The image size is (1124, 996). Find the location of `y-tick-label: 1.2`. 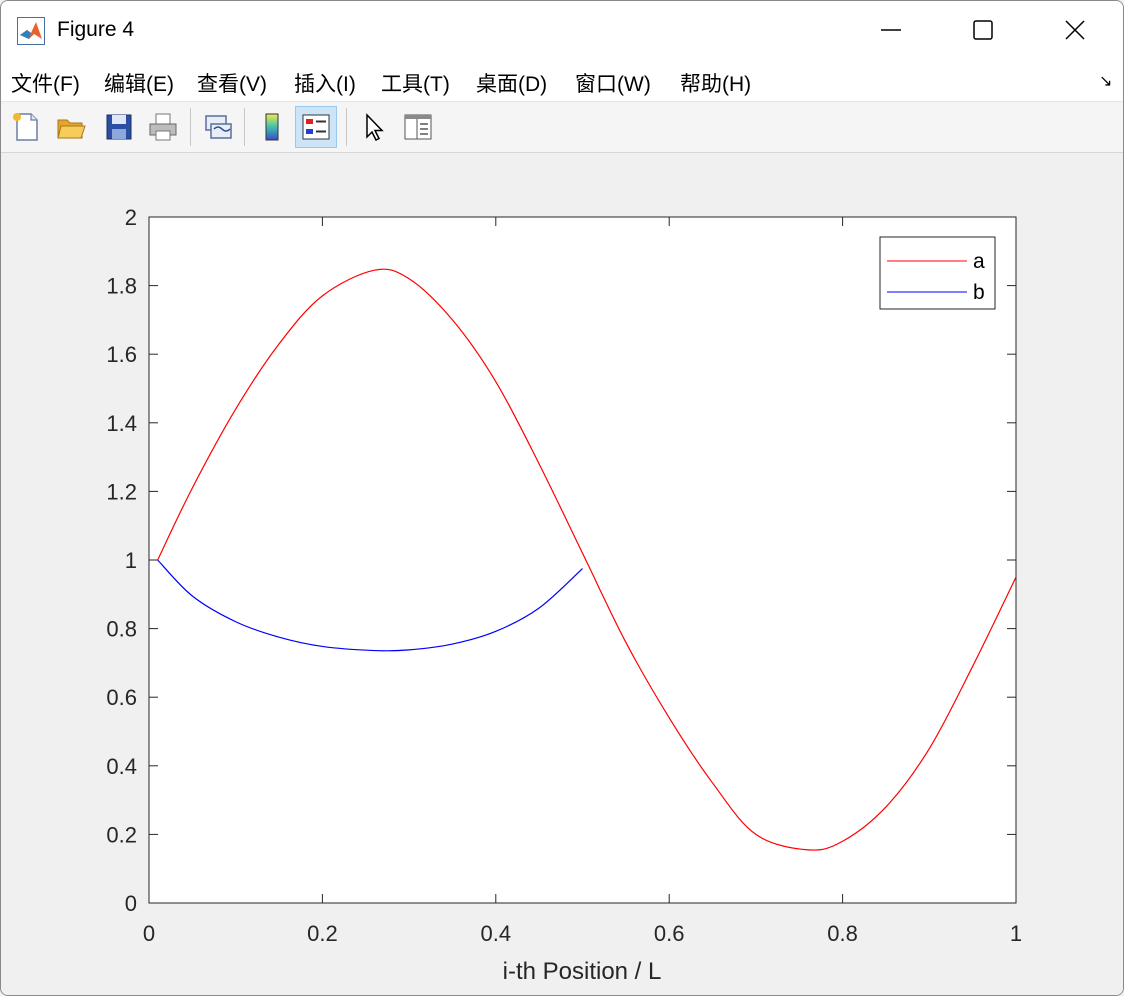

y-tick-label: 1.2 is located at coordinates (121, 491).